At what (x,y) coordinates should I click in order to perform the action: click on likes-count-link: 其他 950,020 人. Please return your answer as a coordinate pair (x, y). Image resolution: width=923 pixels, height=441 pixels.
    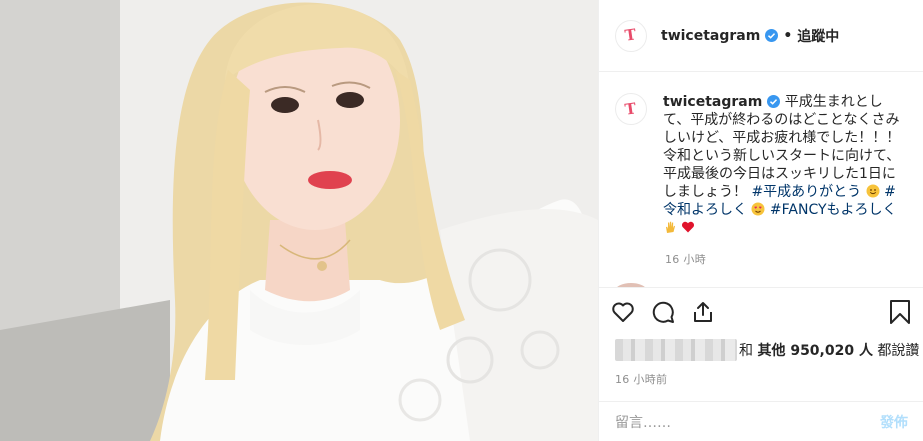
    Looking at the image, I should click on (815, 351).